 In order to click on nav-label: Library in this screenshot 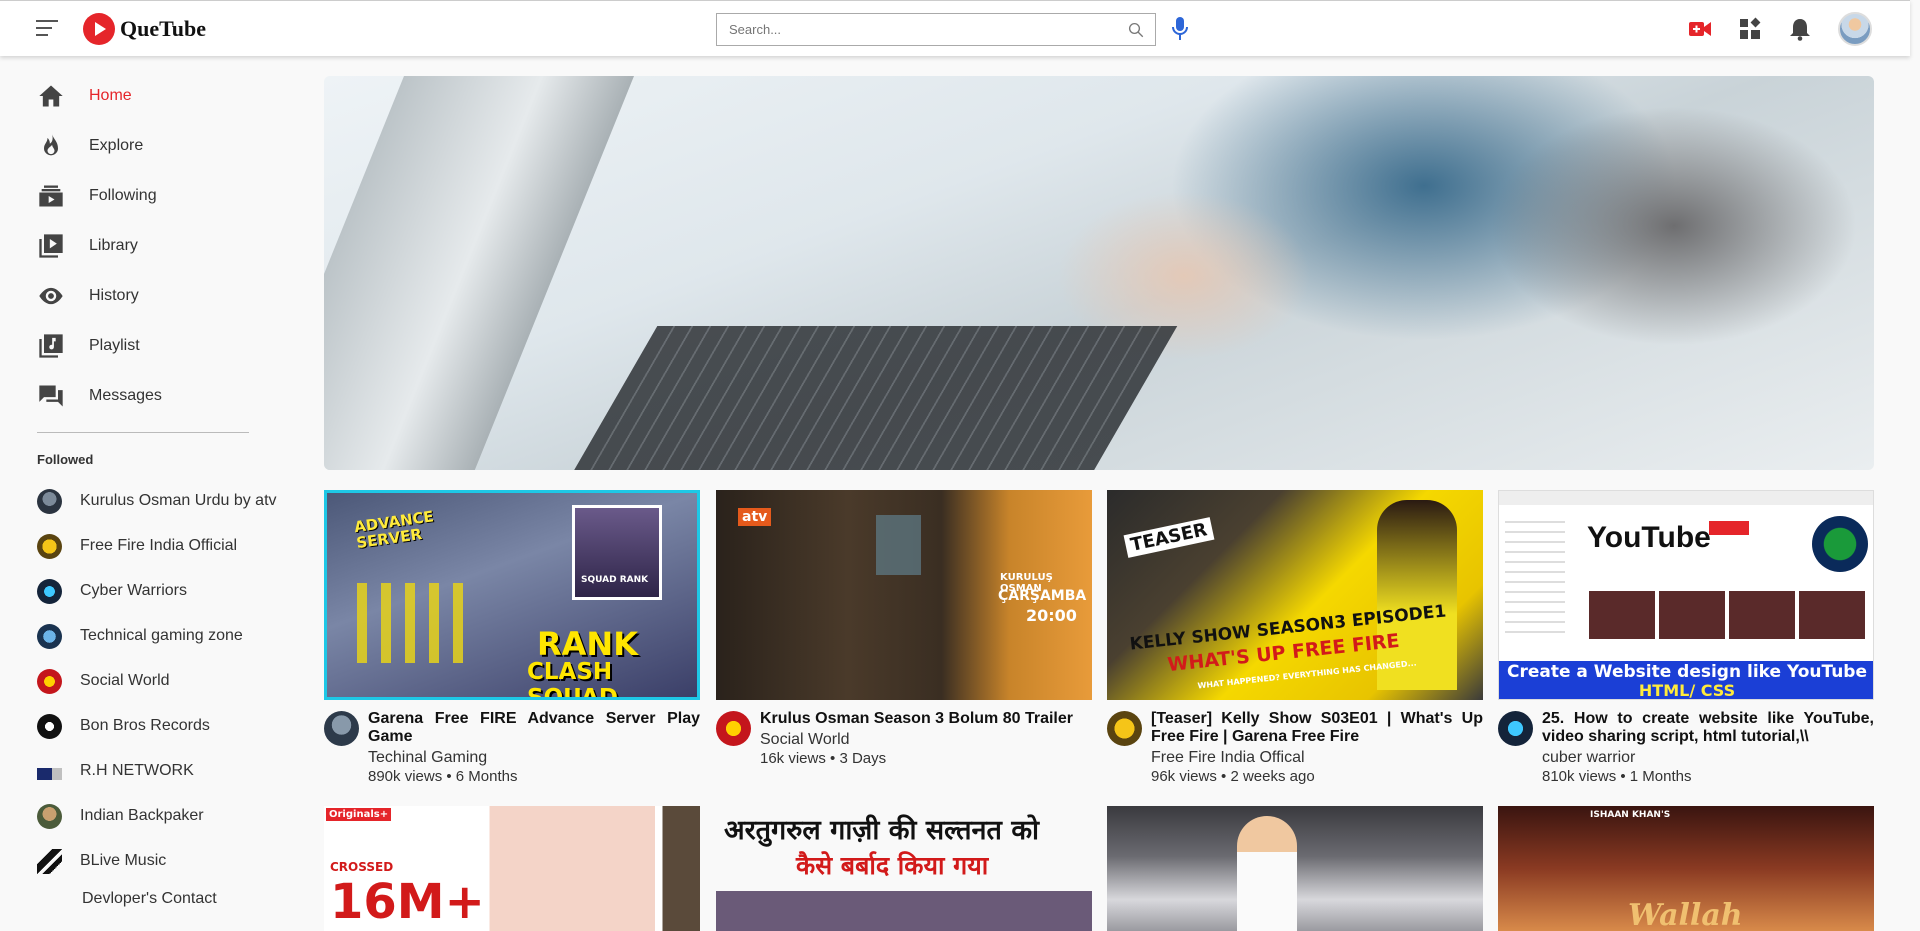, I will do `click(113, 245)`.